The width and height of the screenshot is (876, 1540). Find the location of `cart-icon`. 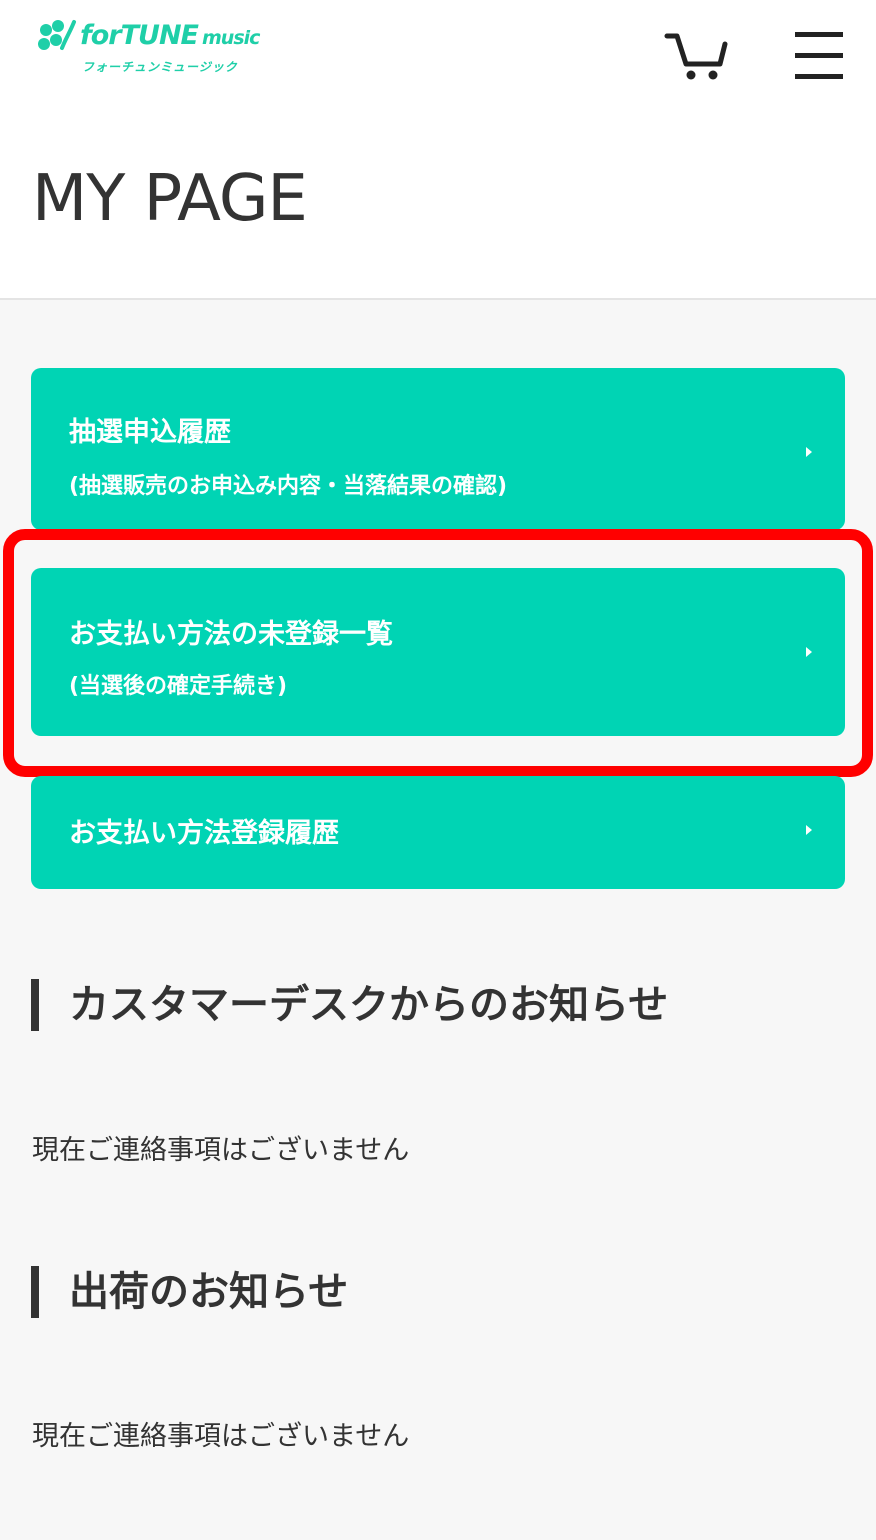

cart-icon is located at coordinates (696, 56).